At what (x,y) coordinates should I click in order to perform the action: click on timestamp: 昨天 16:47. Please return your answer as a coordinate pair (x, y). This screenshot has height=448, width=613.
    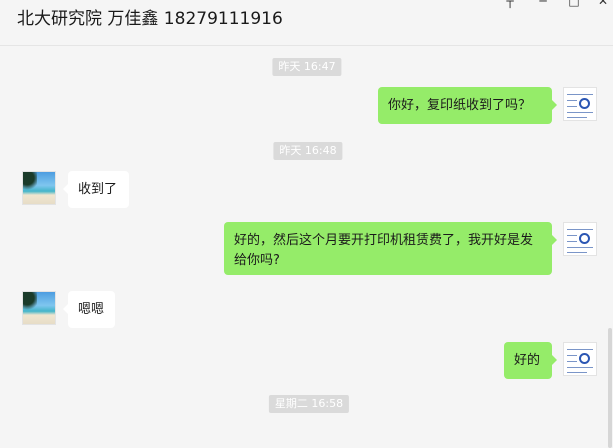
    Looking at the image, I should click on (307, 67).